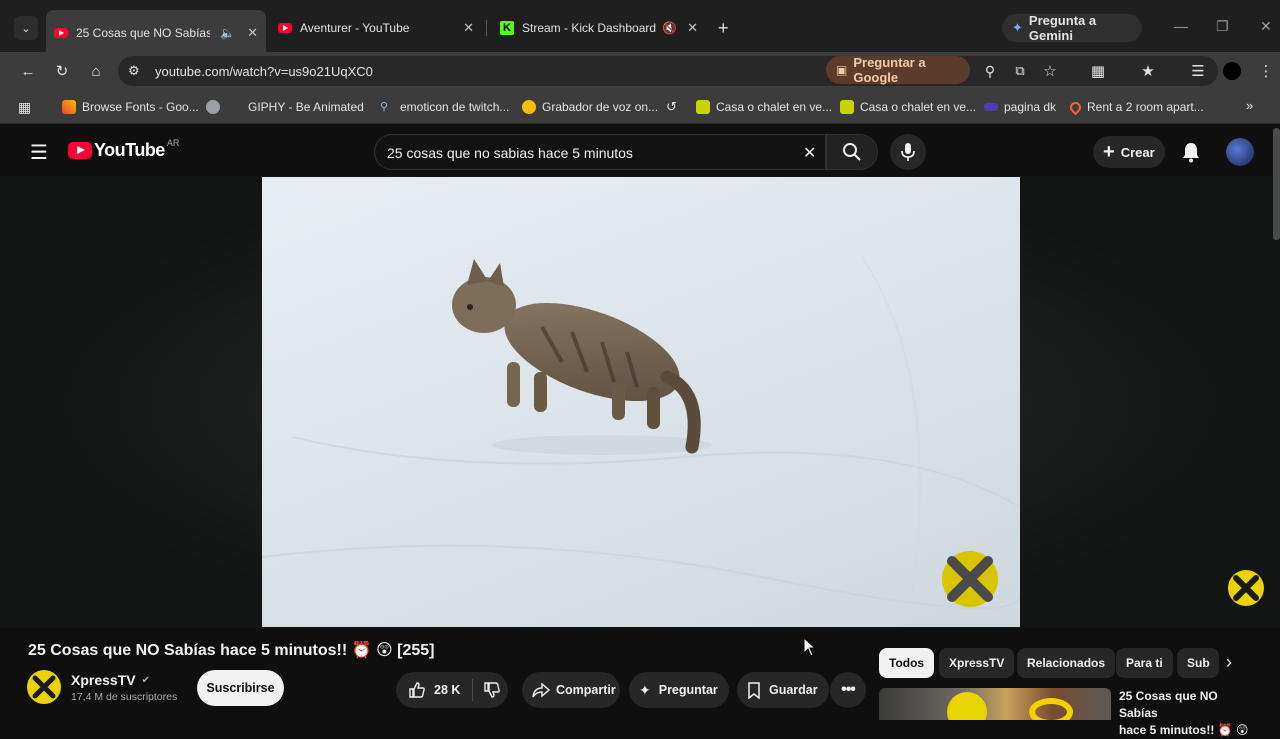  What do you see at coordinates (384, 107) in the screenshot?
I see `search-icon: ⚲` at bounding box center [384, 107].